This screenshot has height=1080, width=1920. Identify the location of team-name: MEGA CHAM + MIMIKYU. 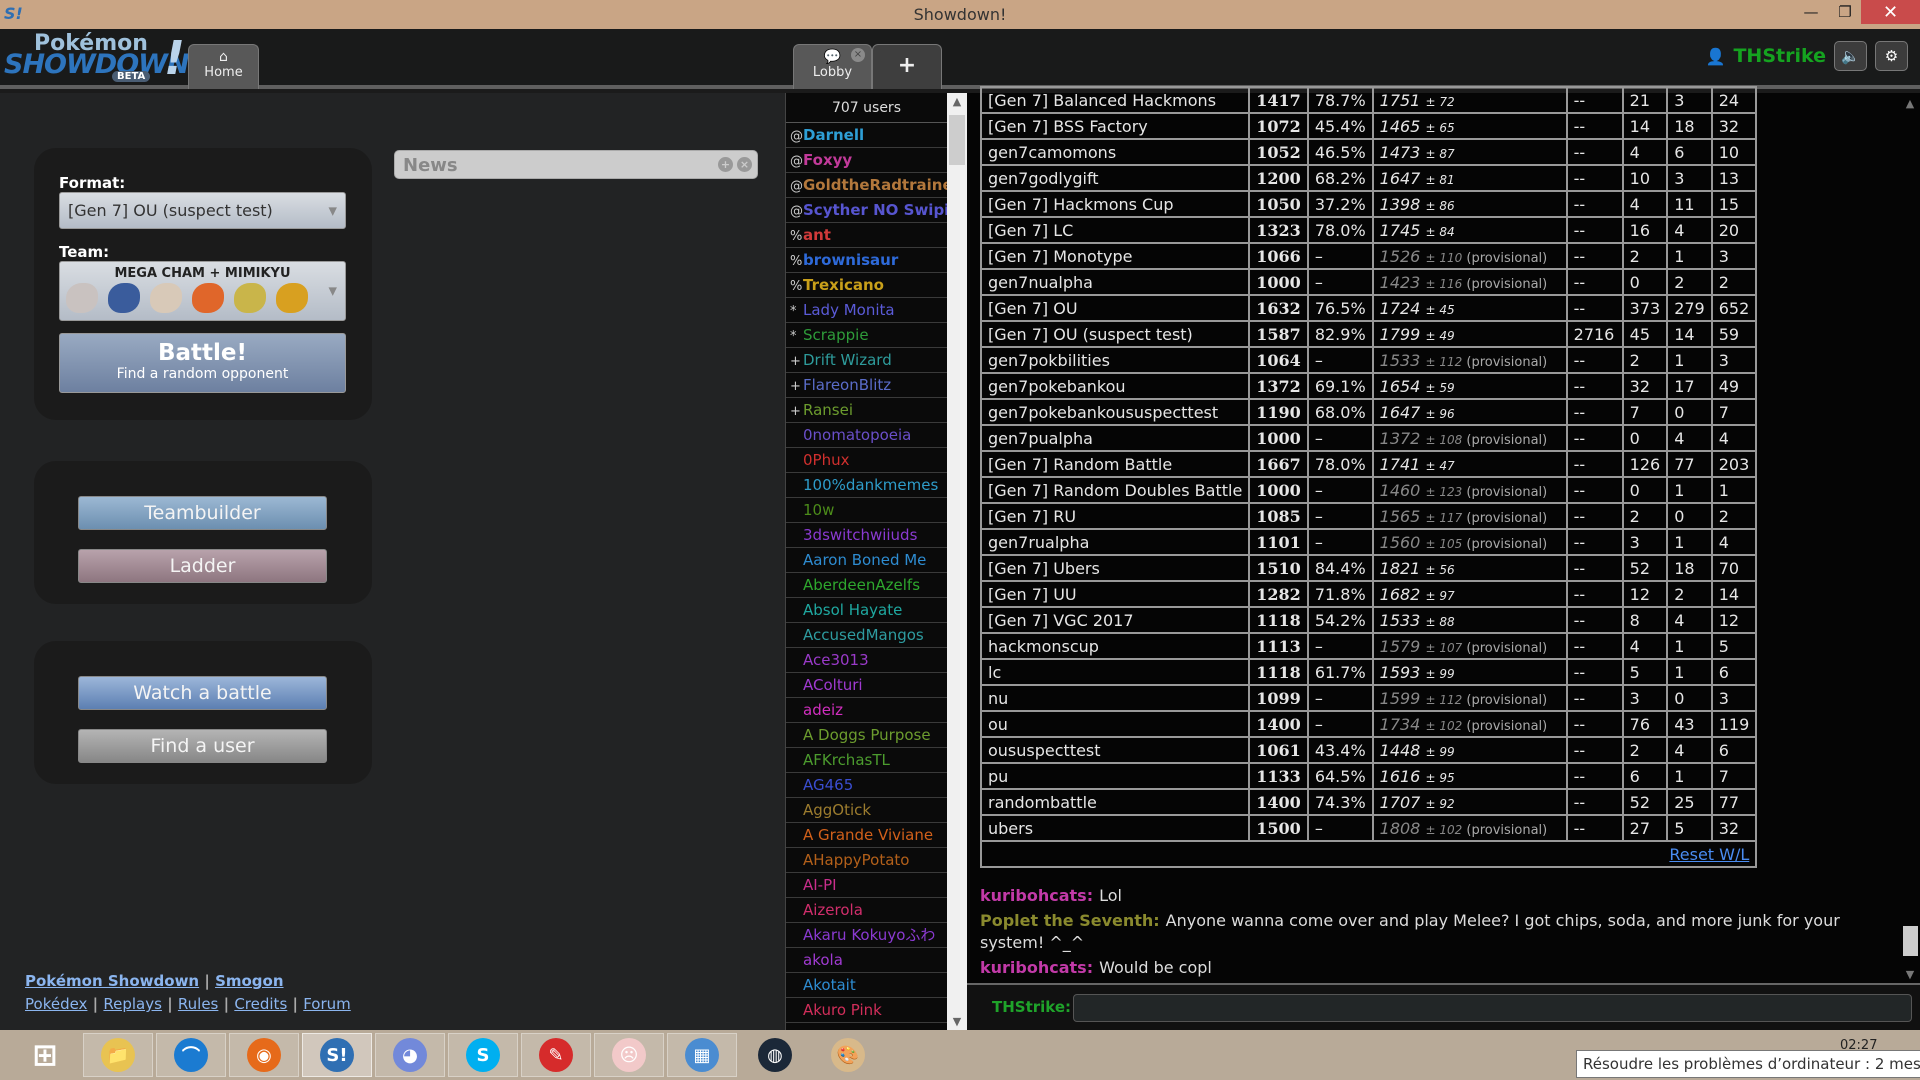
(202, 273).